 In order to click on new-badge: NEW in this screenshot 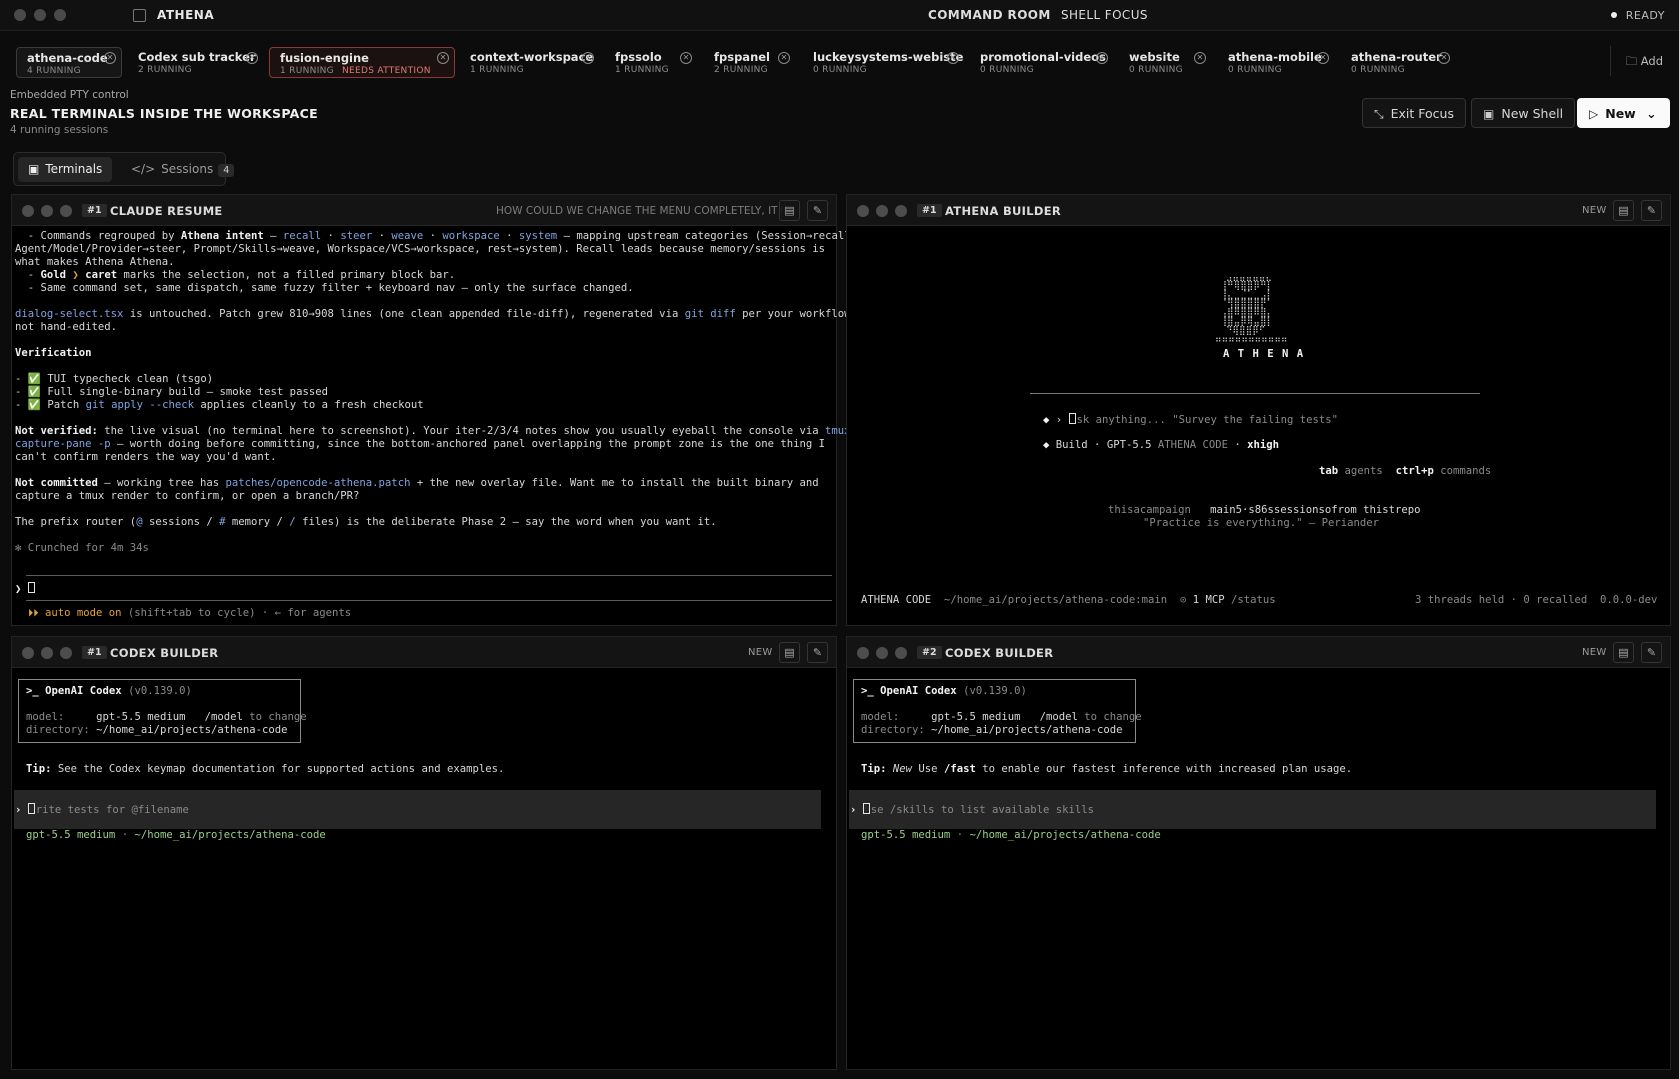, I will do `click(1594, 210)`.